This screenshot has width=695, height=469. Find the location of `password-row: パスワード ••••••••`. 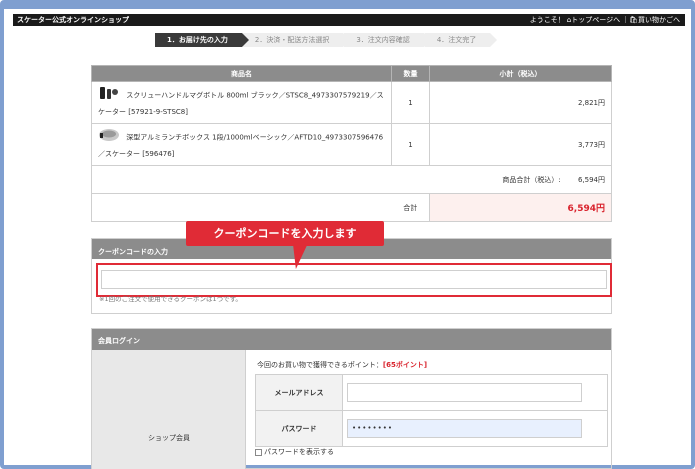

password-row: パスワード •••••••• is located at coordinates (431, 428).